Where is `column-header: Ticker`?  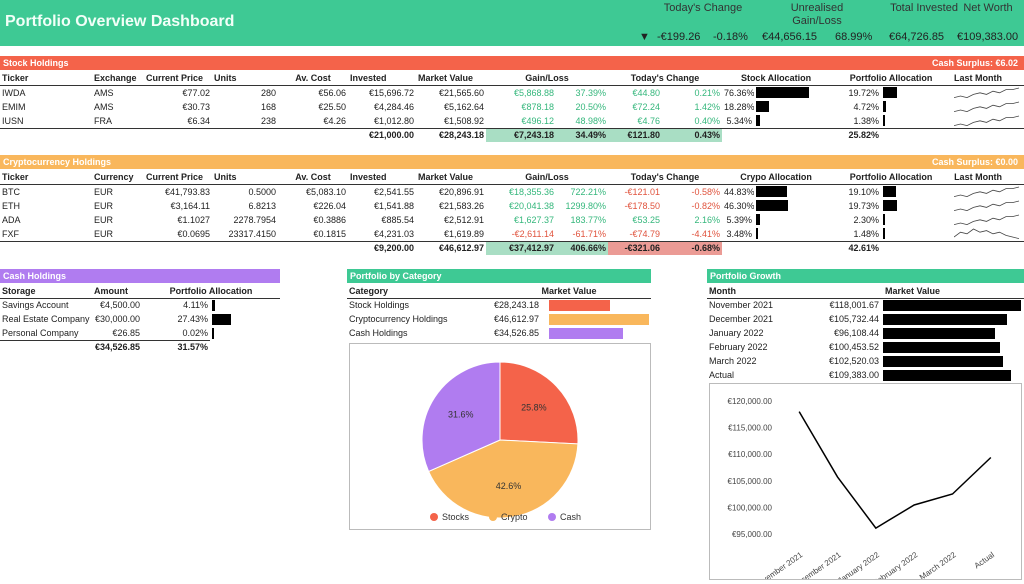 column-header: Ticker is located at coordinates (46, 78).